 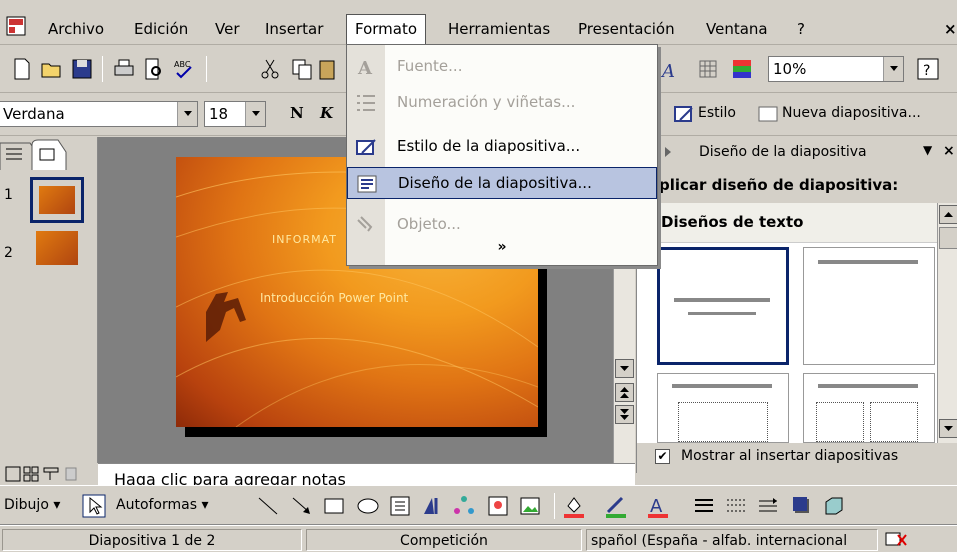 I want to click on slide-title-text: INFORMAT, so click(x=304, y=239).